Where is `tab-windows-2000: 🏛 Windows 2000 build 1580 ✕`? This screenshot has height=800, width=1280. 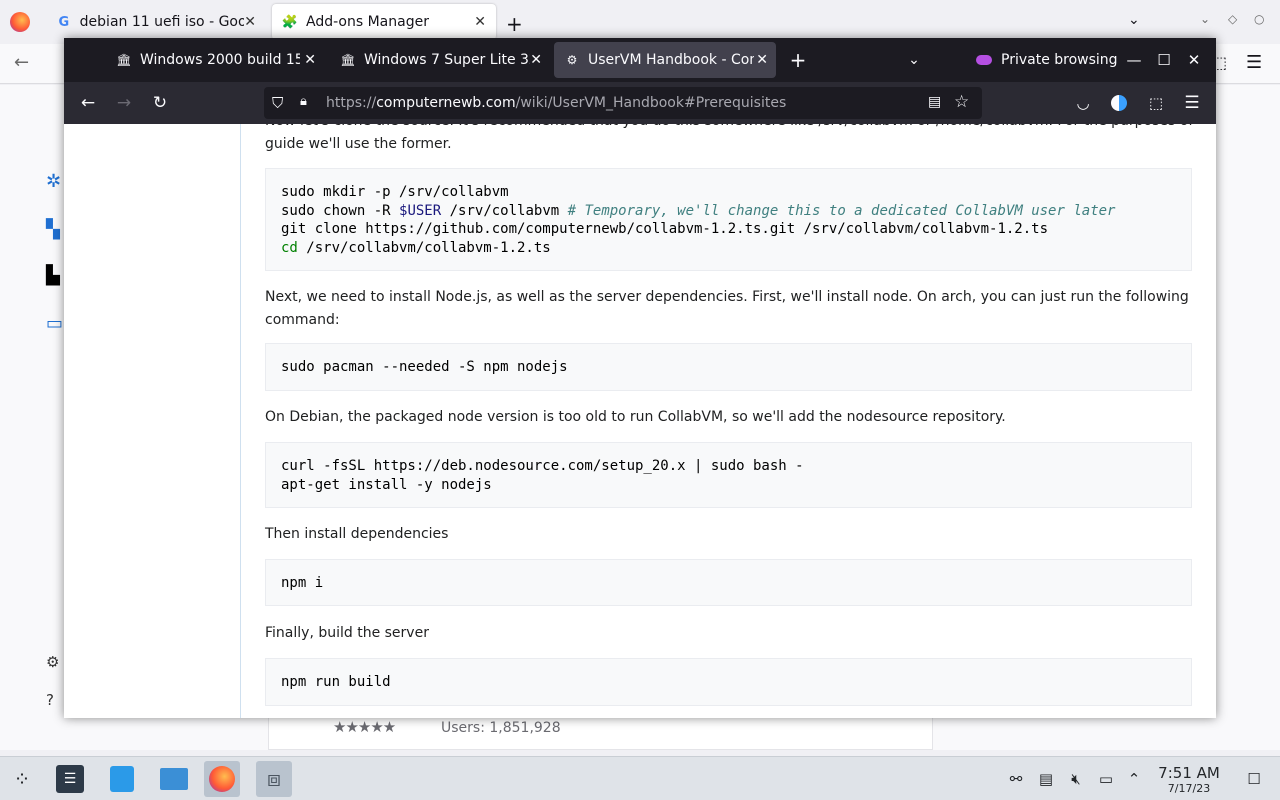
tab-windows-2000: 🏛 Windows 2000 build 1580 ✕ is located at coordinates (215, 60).